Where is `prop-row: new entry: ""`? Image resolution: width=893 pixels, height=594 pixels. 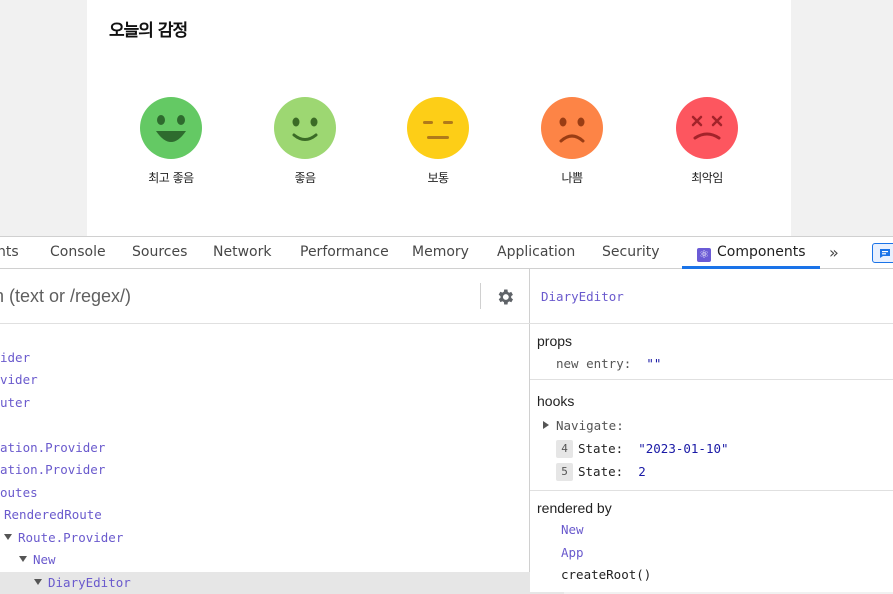 prop-row: new entry: "" is located at coordinates (608, 363).